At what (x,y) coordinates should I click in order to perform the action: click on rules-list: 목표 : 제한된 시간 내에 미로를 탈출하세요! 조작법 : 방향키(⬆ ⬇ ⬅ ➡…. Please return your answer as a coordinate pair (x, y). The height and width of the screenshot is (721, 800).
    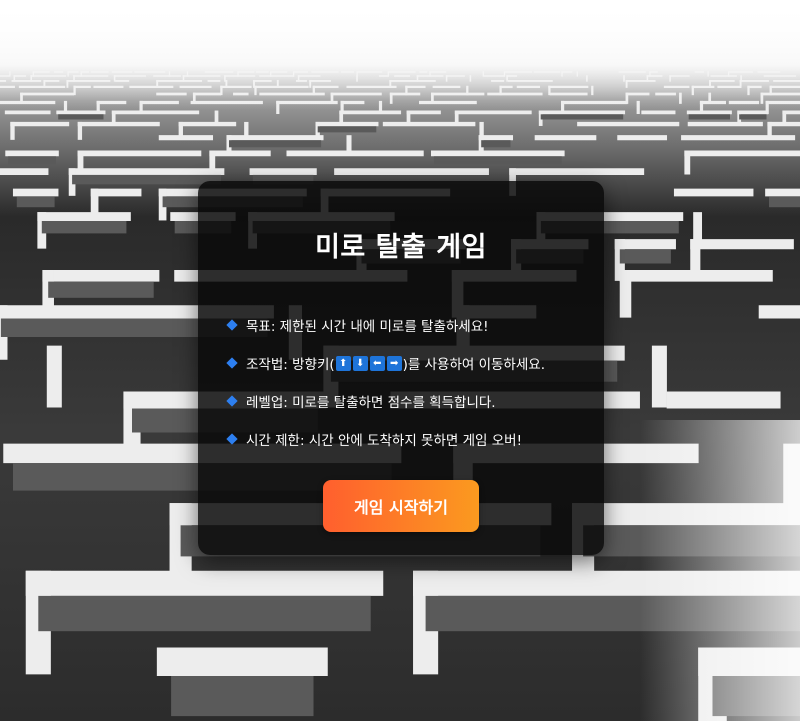
    Looking at the image, I should click on (385, 391).